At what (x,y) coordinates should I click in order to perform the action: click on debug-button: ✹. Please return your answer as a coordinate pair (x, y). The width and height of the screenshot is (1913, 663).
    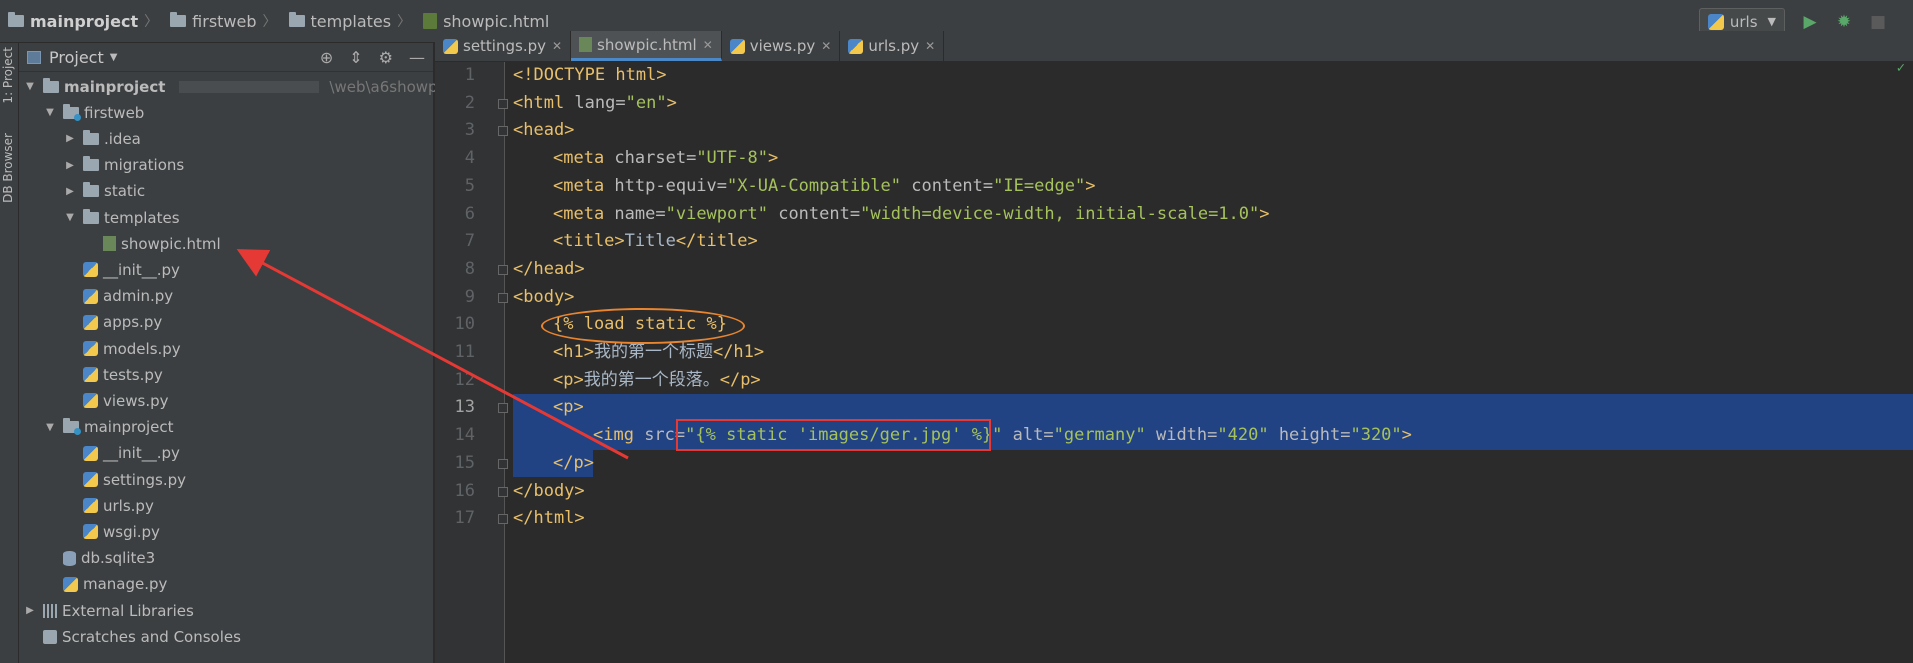
    Looking at the image, I should click on (1844, 22).